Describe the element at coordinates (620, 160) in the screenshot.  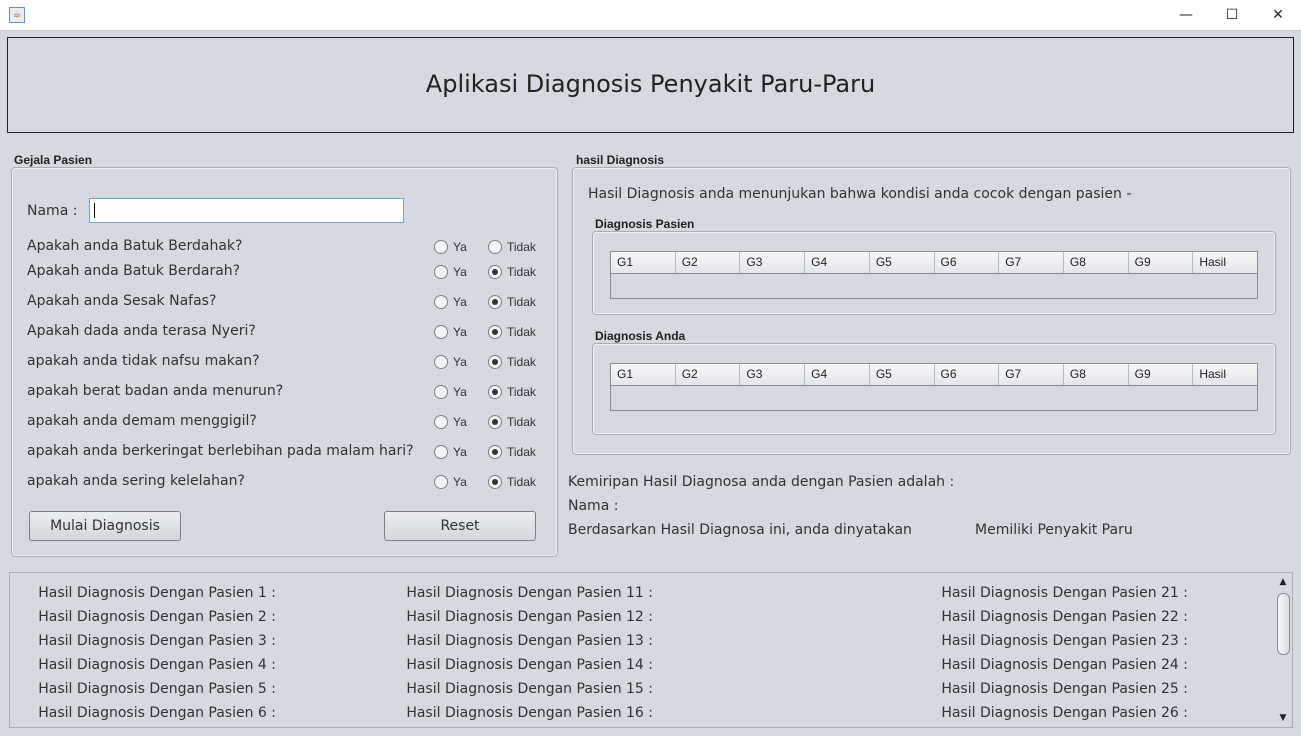
I see `hasil-section-label: hasil Diagnosis` at that location.